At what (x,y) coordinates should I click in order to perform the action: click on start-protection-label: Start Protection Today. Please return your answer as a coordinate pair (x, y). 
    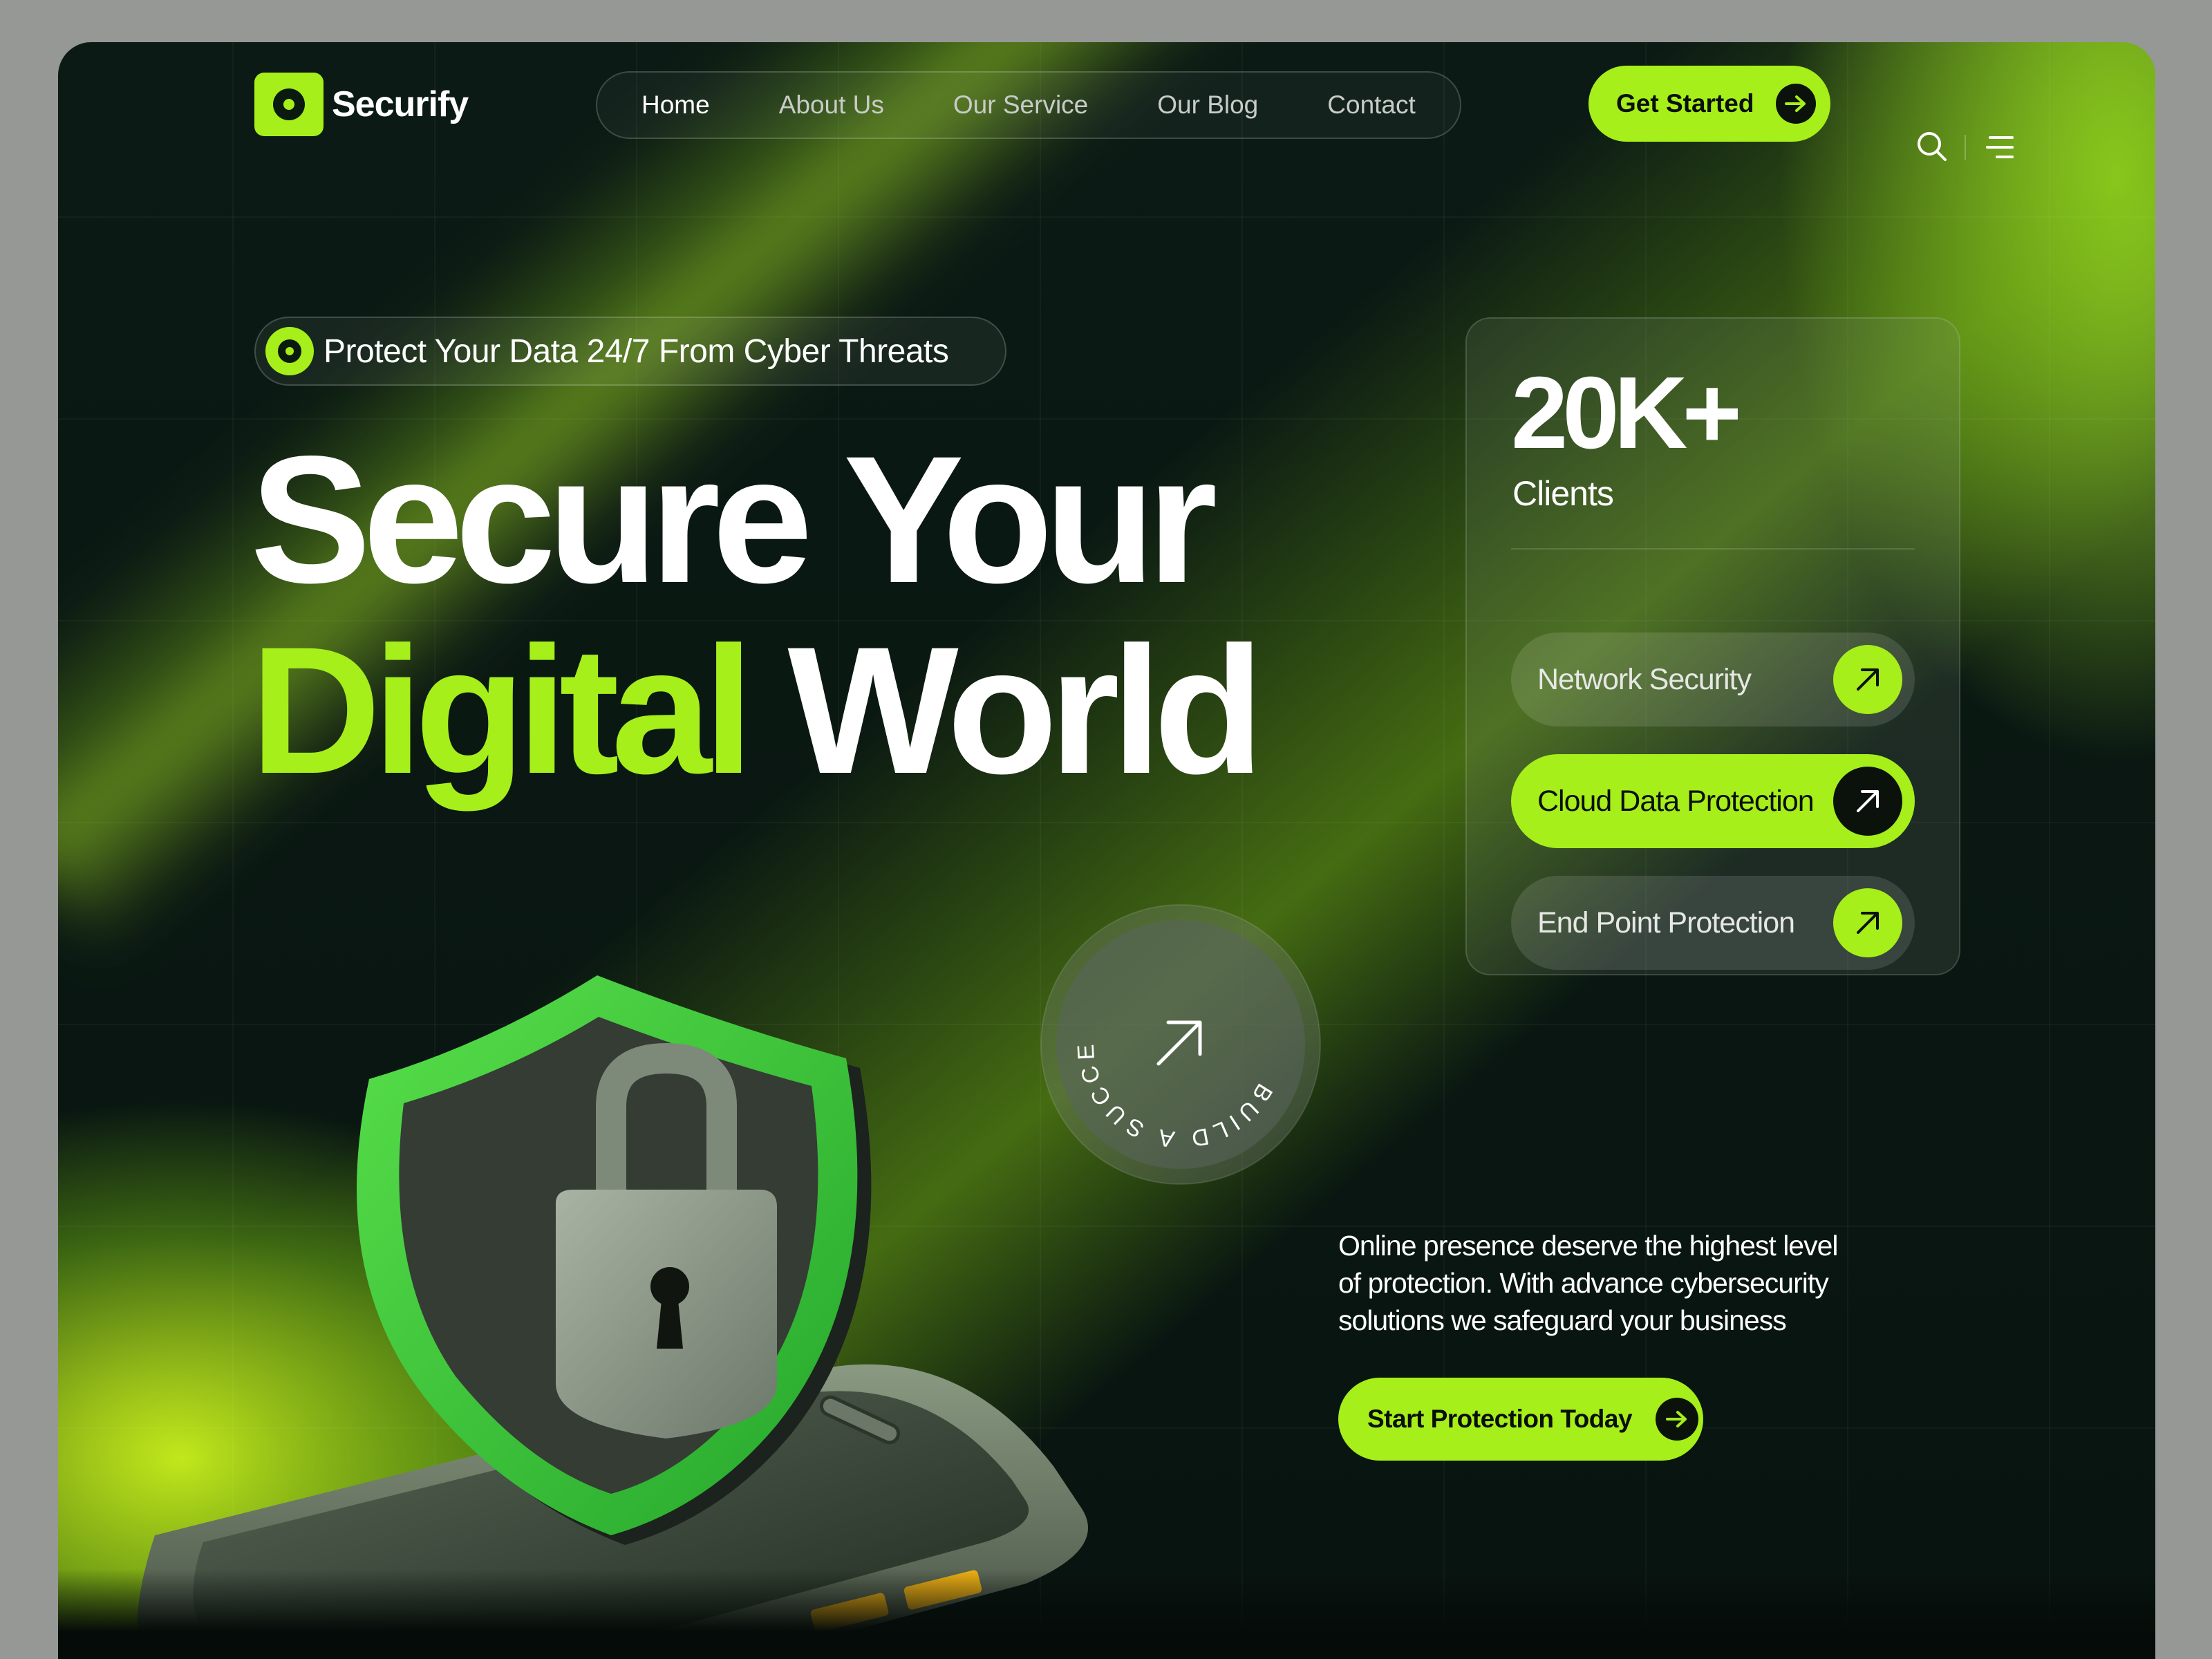
    Looking at the image, I should click on (1500, 1419).